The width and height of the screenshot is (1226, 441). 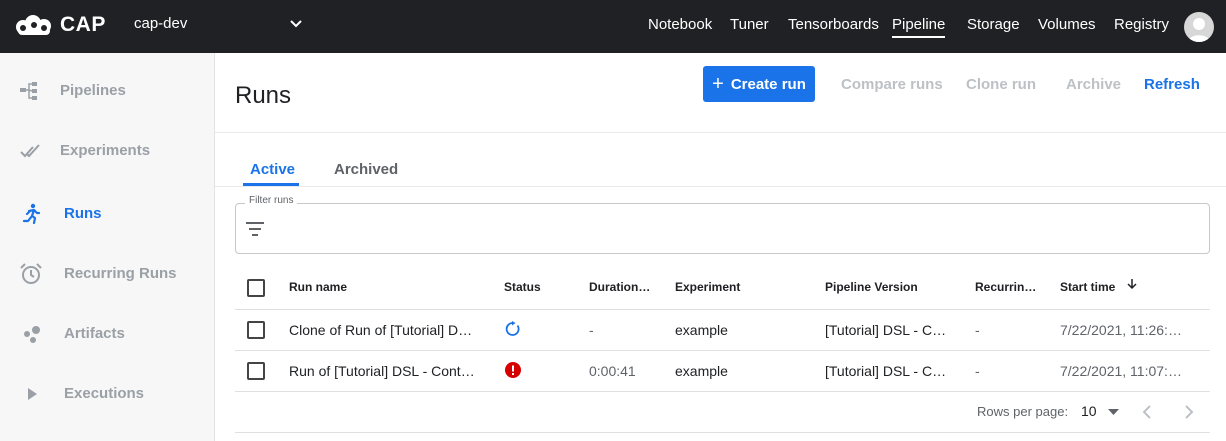 I want to click on column-header-pipeline-version: Pipeline Version, so click(x=871, y=287).